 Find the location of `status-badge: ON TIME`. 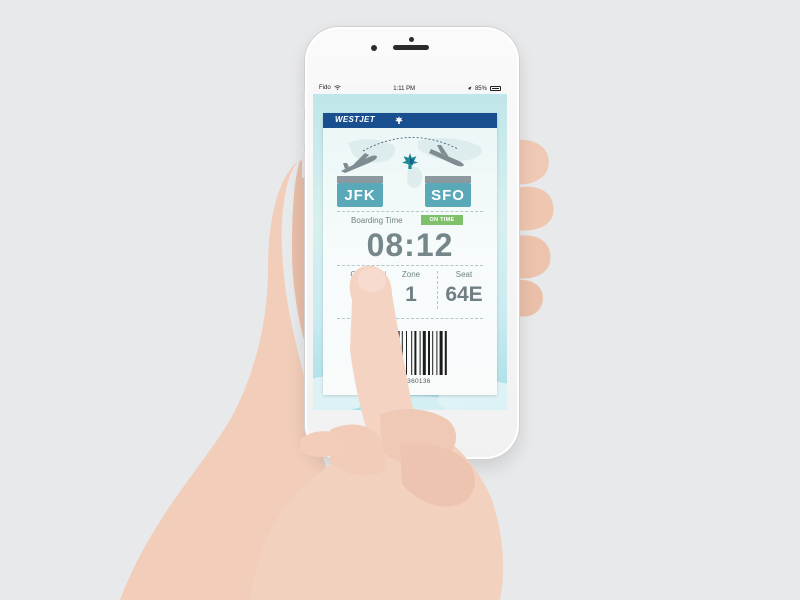

status-badge: ON TIME is located at coordinates (442, 220).